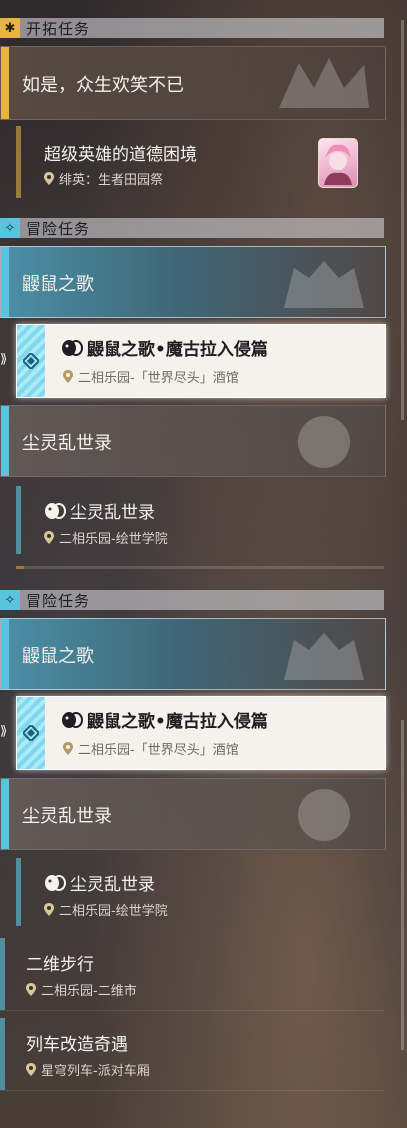 Image resolution: width=407 pixels, height=1128 pixels. I want to click on quest-location: 星穹列车-派对车厢, so click(88, 1069).